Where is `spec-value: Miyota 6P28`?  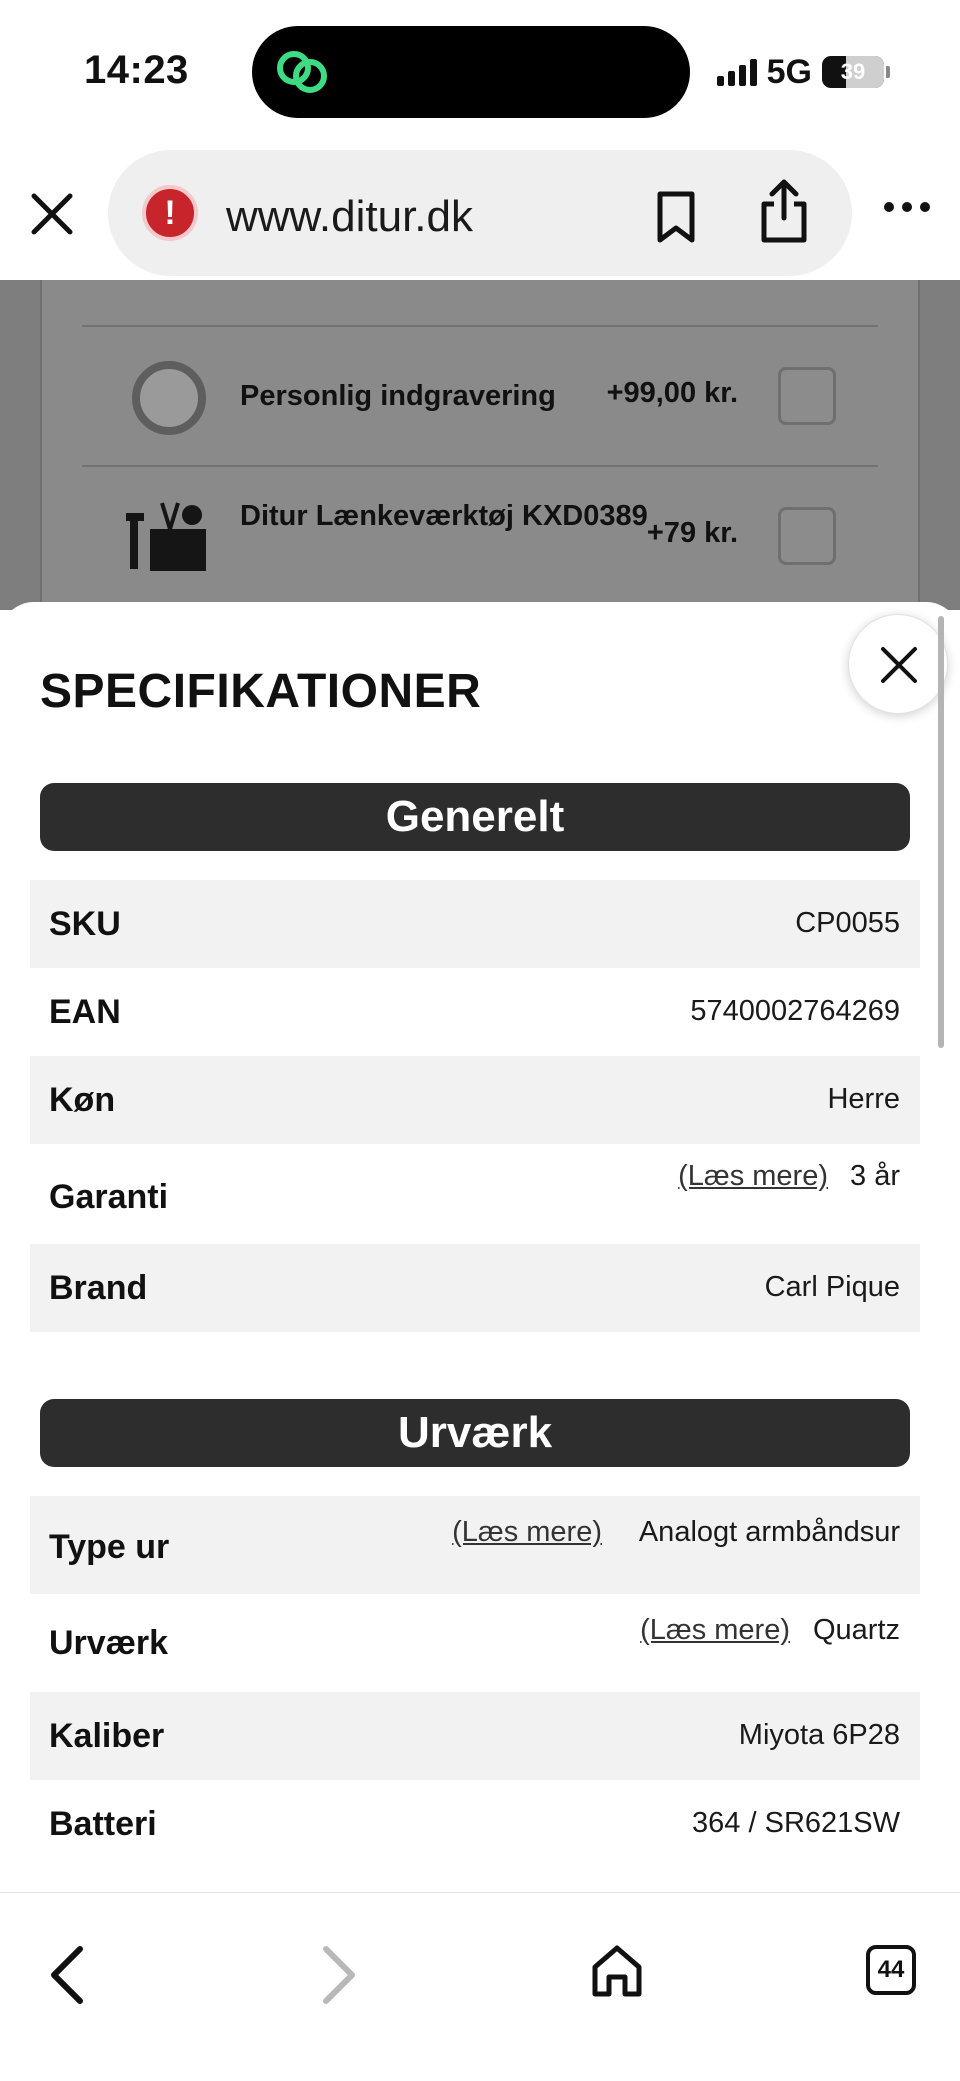 spec-value: Miyota 6P28 is located at coordinates (819, 1735).